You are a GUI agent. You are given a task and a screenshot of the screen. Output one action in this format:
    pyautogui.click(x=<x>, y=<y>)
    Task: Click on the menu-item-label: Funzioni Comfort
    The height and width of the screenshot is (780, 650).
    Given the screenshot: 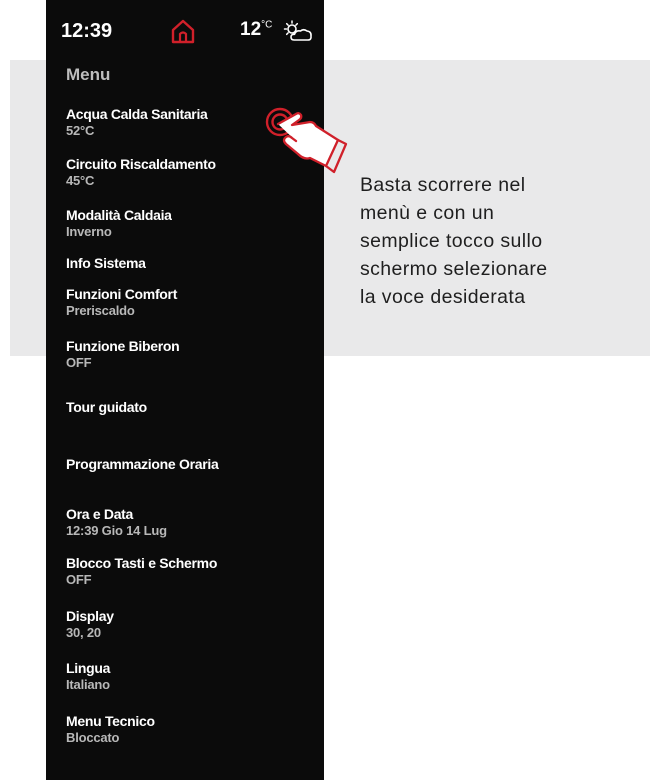 What is the action you would take?
    pyautogui.click(x=122, y=294)
    